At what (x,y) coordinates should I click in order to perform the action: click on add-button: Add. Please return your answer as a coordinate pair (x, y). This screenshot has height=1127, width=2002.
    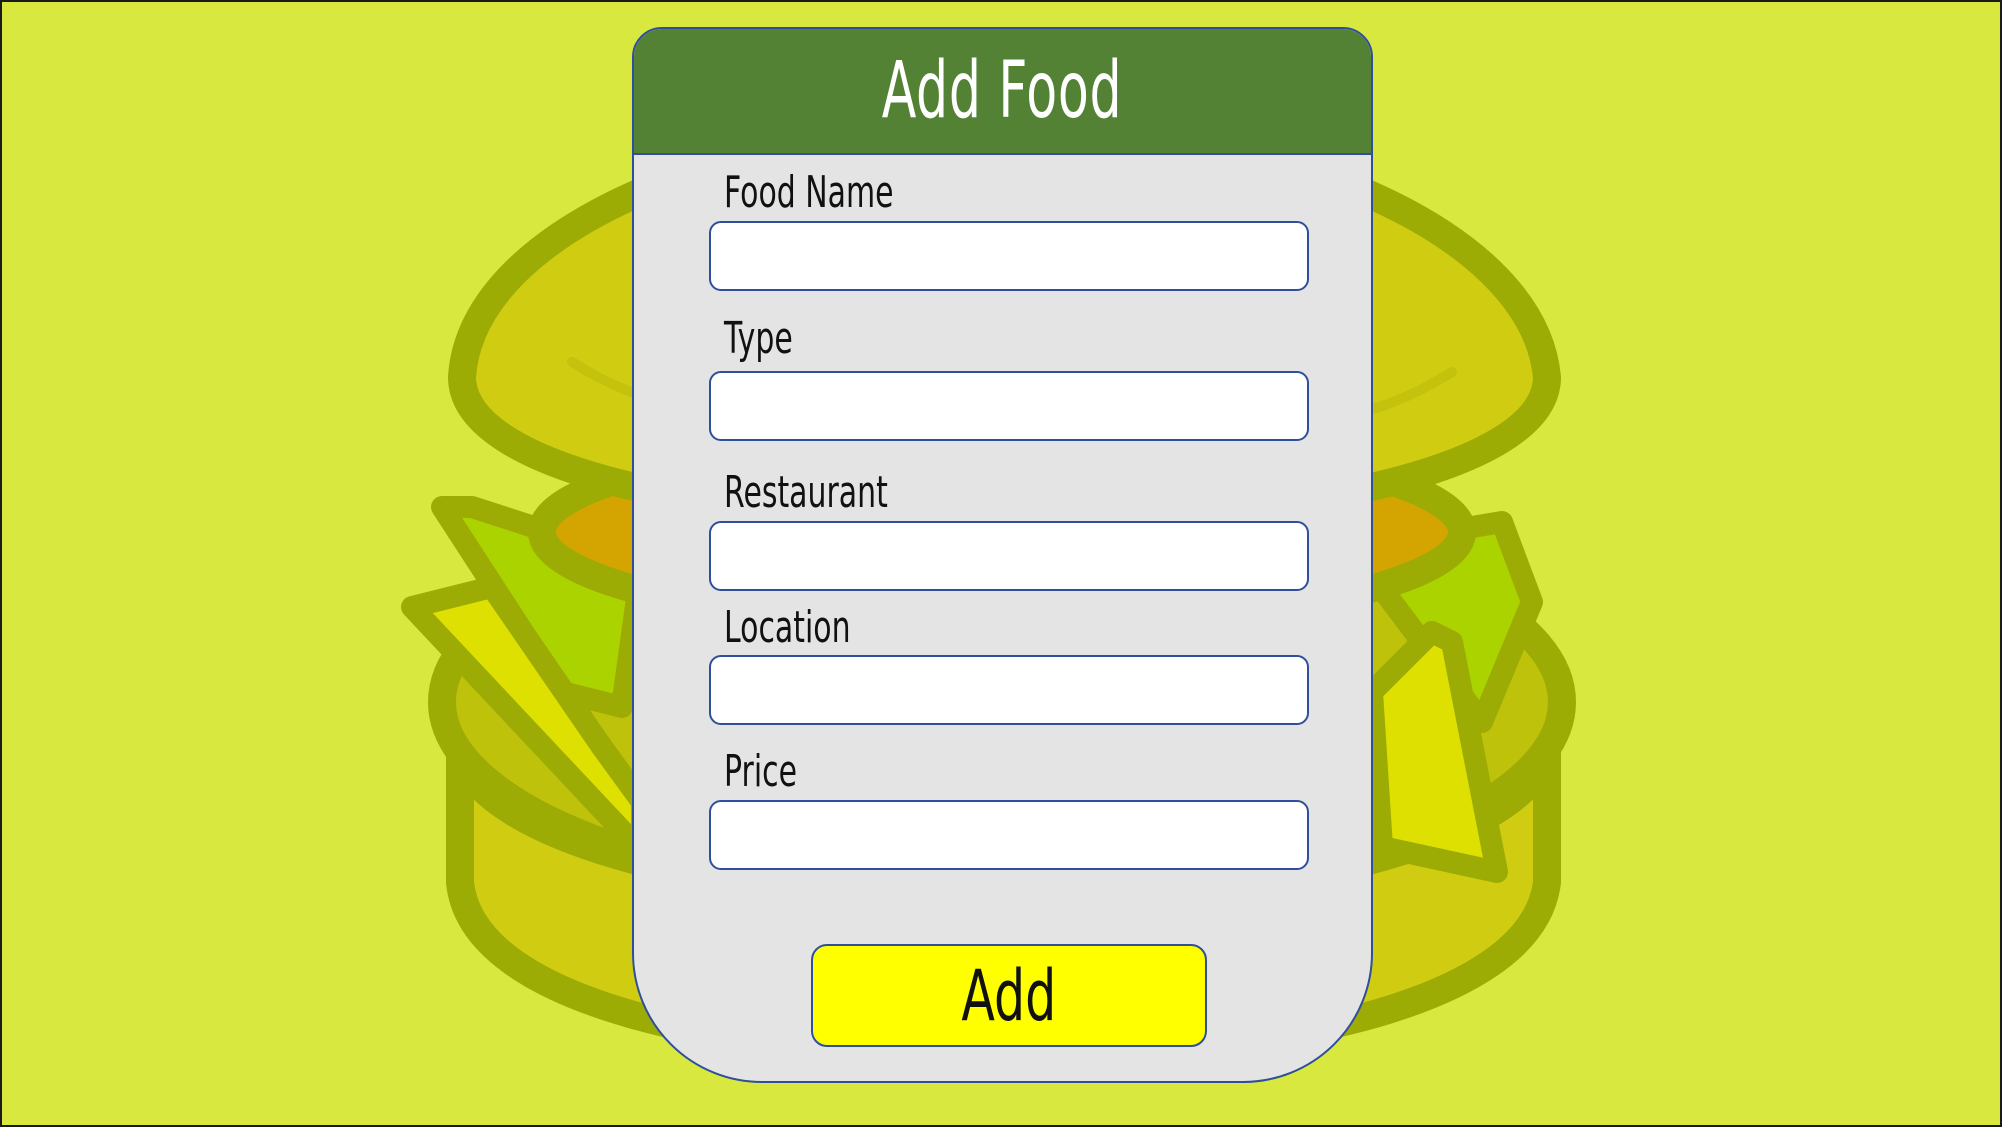
    Looking at the image, I should click on (1009, 995).